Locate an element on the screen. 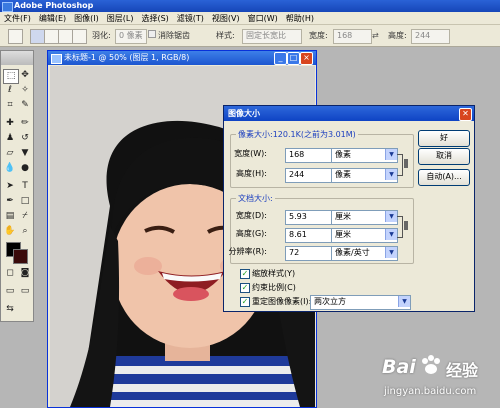 The image size is (500, 408). resample-method: 两次立方 is located at coordinates (330, 301).